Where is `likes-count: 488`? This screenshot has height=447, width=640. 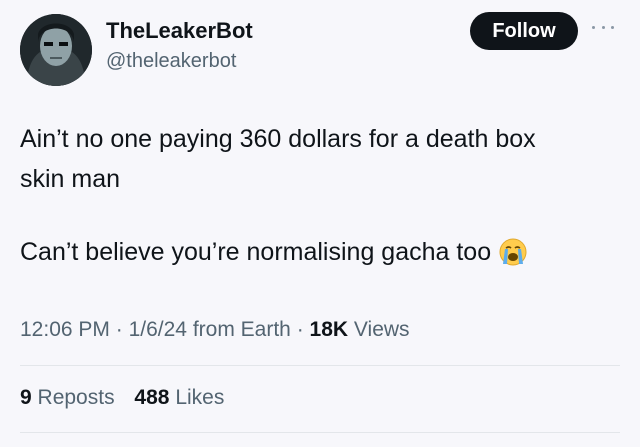 likes-count: 488 is located at coordinates (152, 397).